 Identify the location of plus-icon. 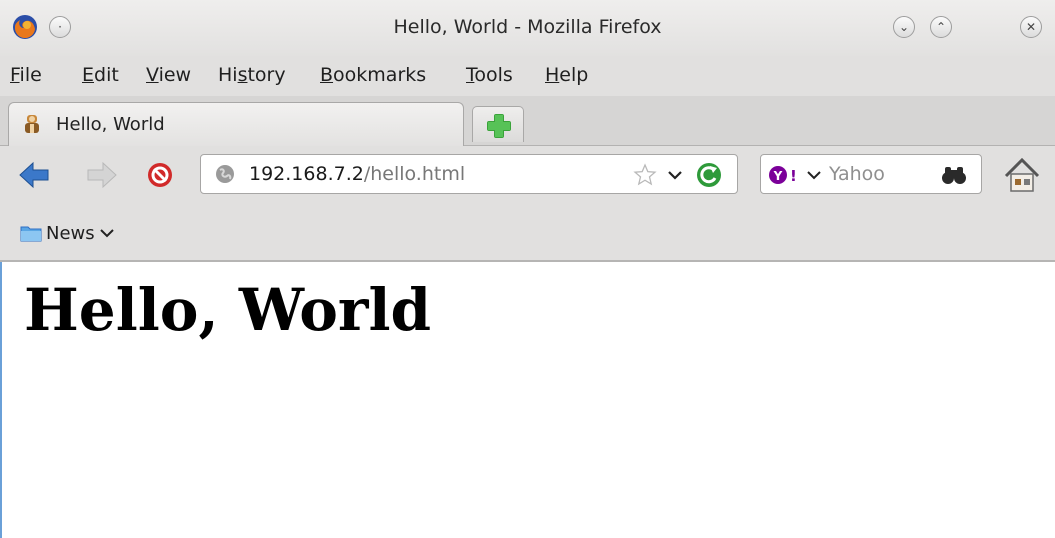
(499, 126).